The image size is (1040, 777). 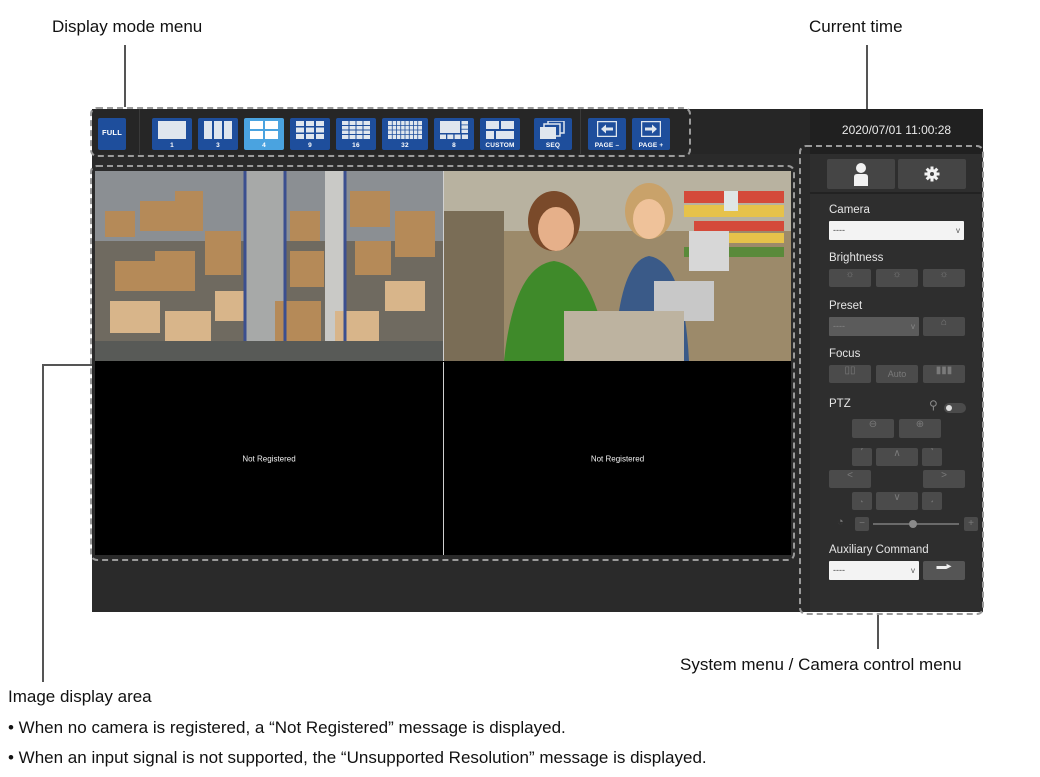 What do you see at coordinates (80, 696) in the screenshot?
I see `image-display-area-label: Image display area` at bounding box center [80, 696].